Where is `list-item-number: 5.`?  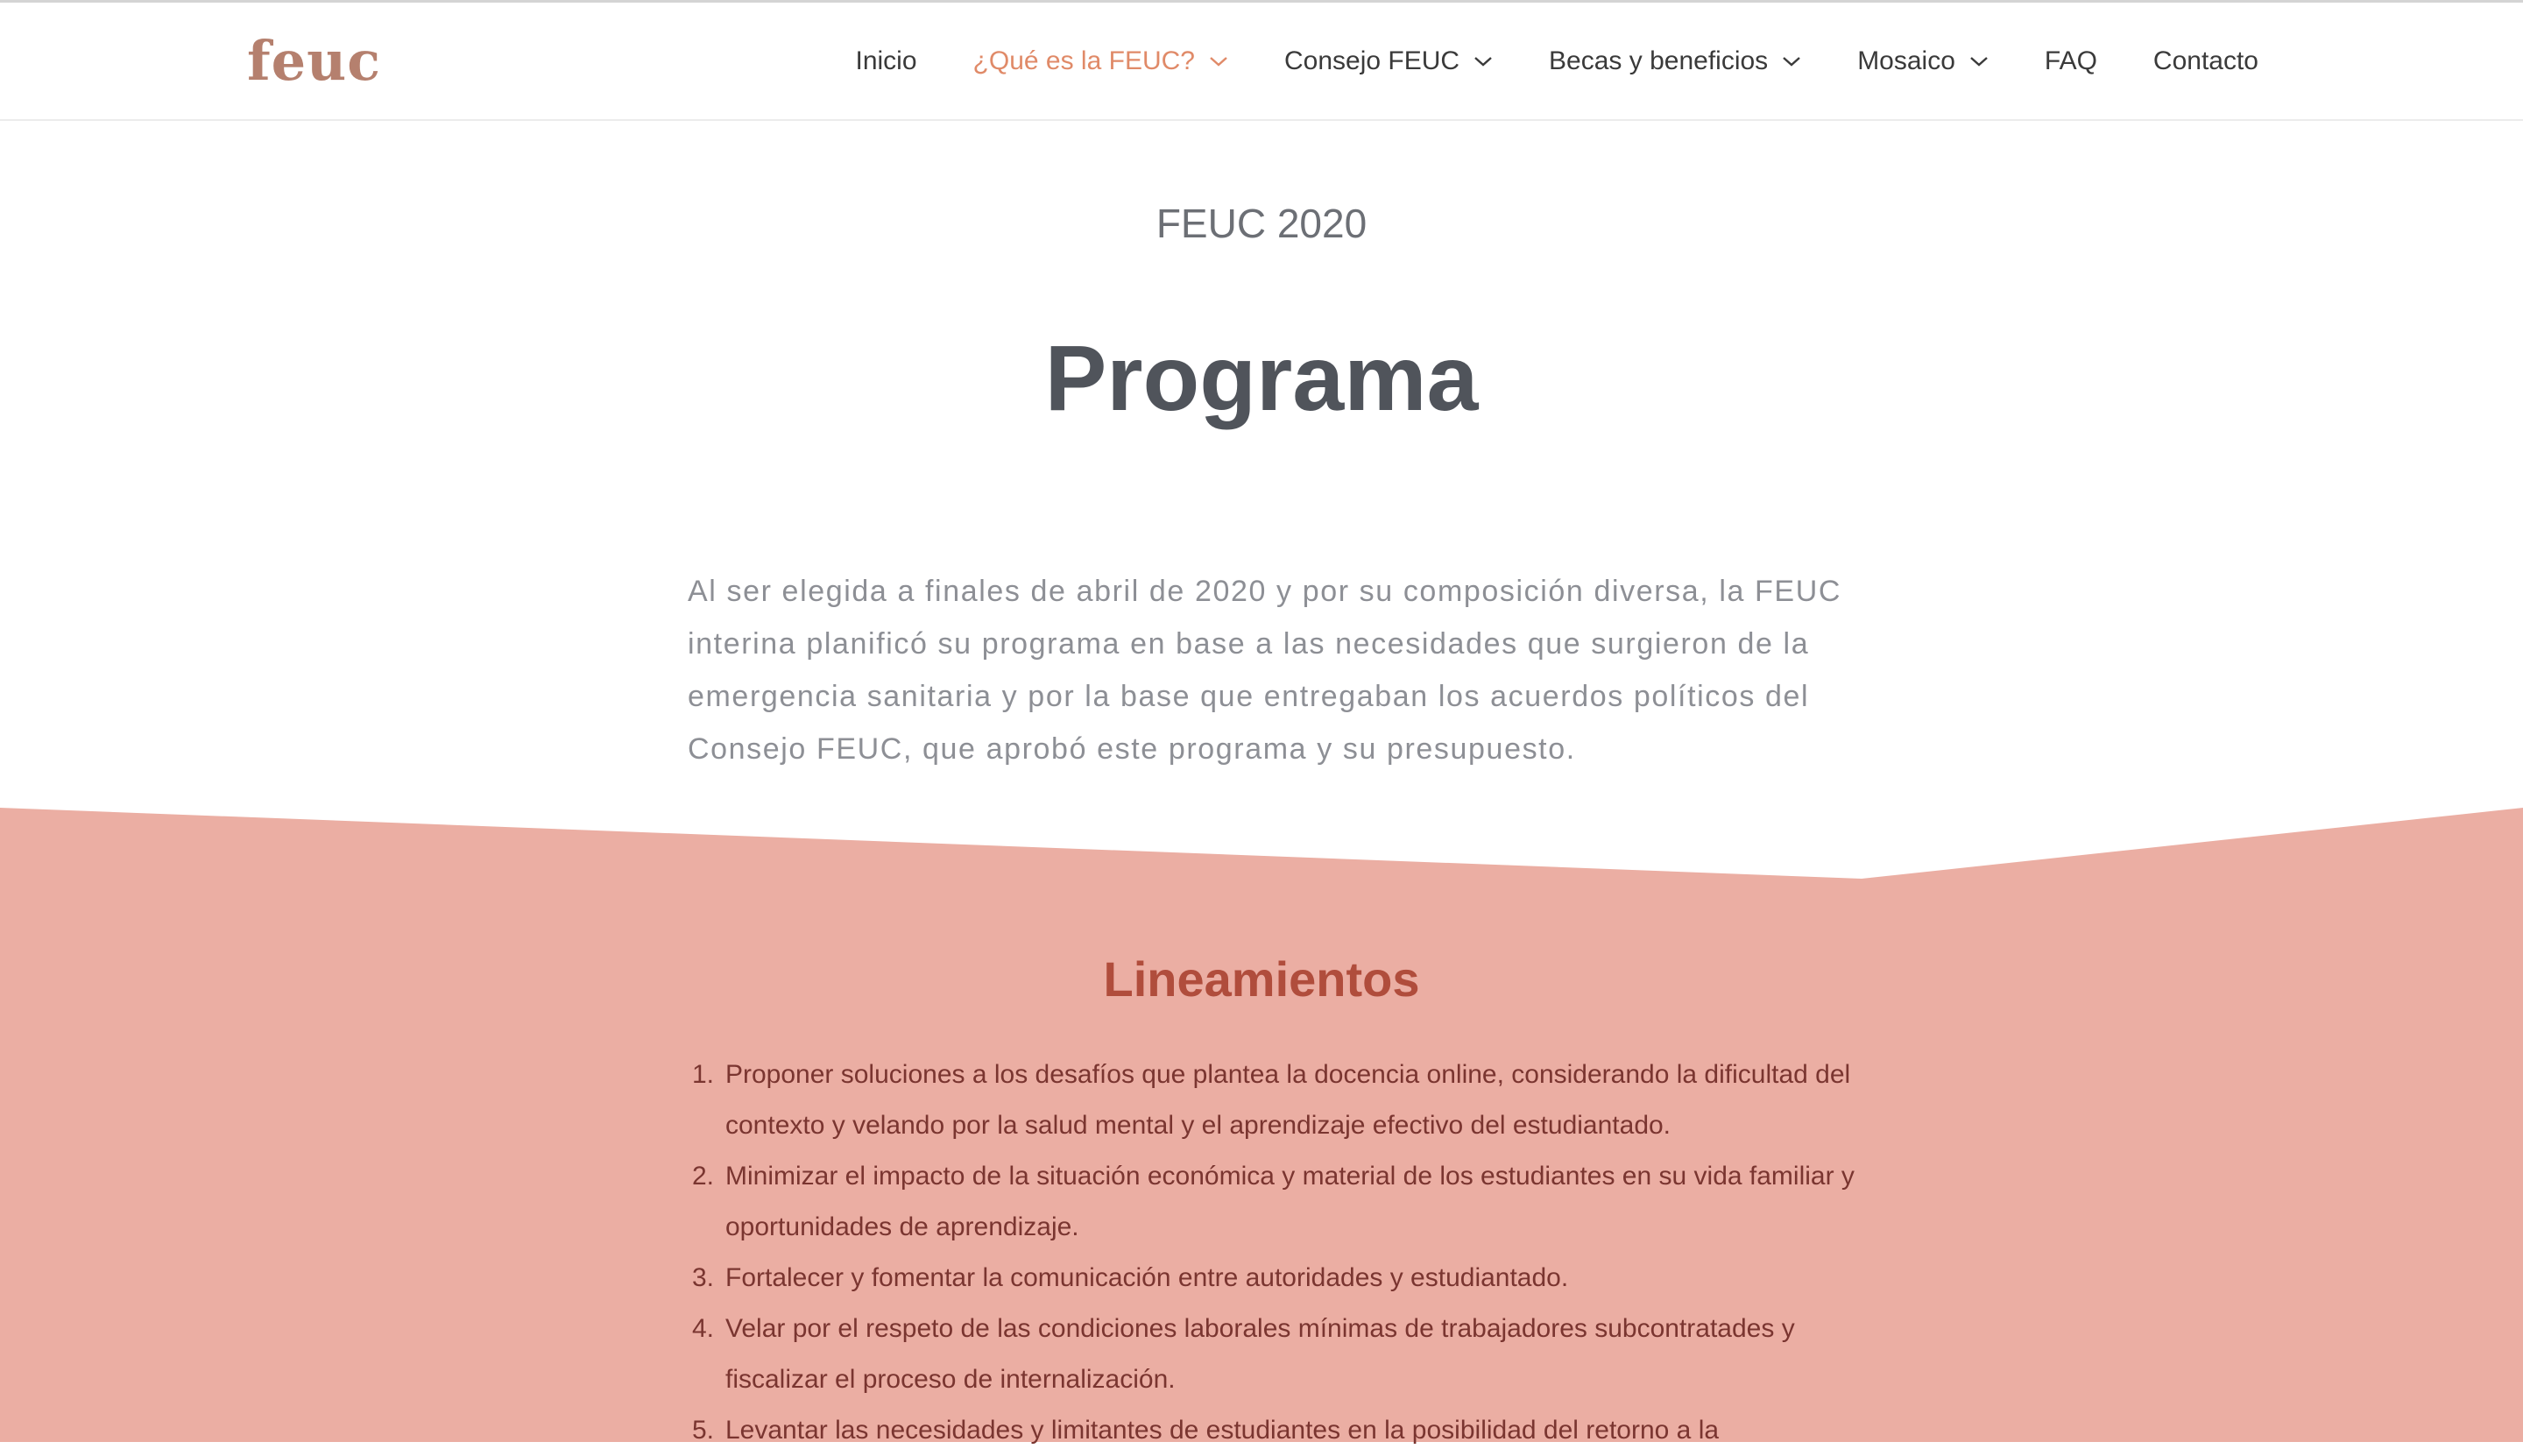
list-item-number: 5. is located at coordinates (703, 1430).